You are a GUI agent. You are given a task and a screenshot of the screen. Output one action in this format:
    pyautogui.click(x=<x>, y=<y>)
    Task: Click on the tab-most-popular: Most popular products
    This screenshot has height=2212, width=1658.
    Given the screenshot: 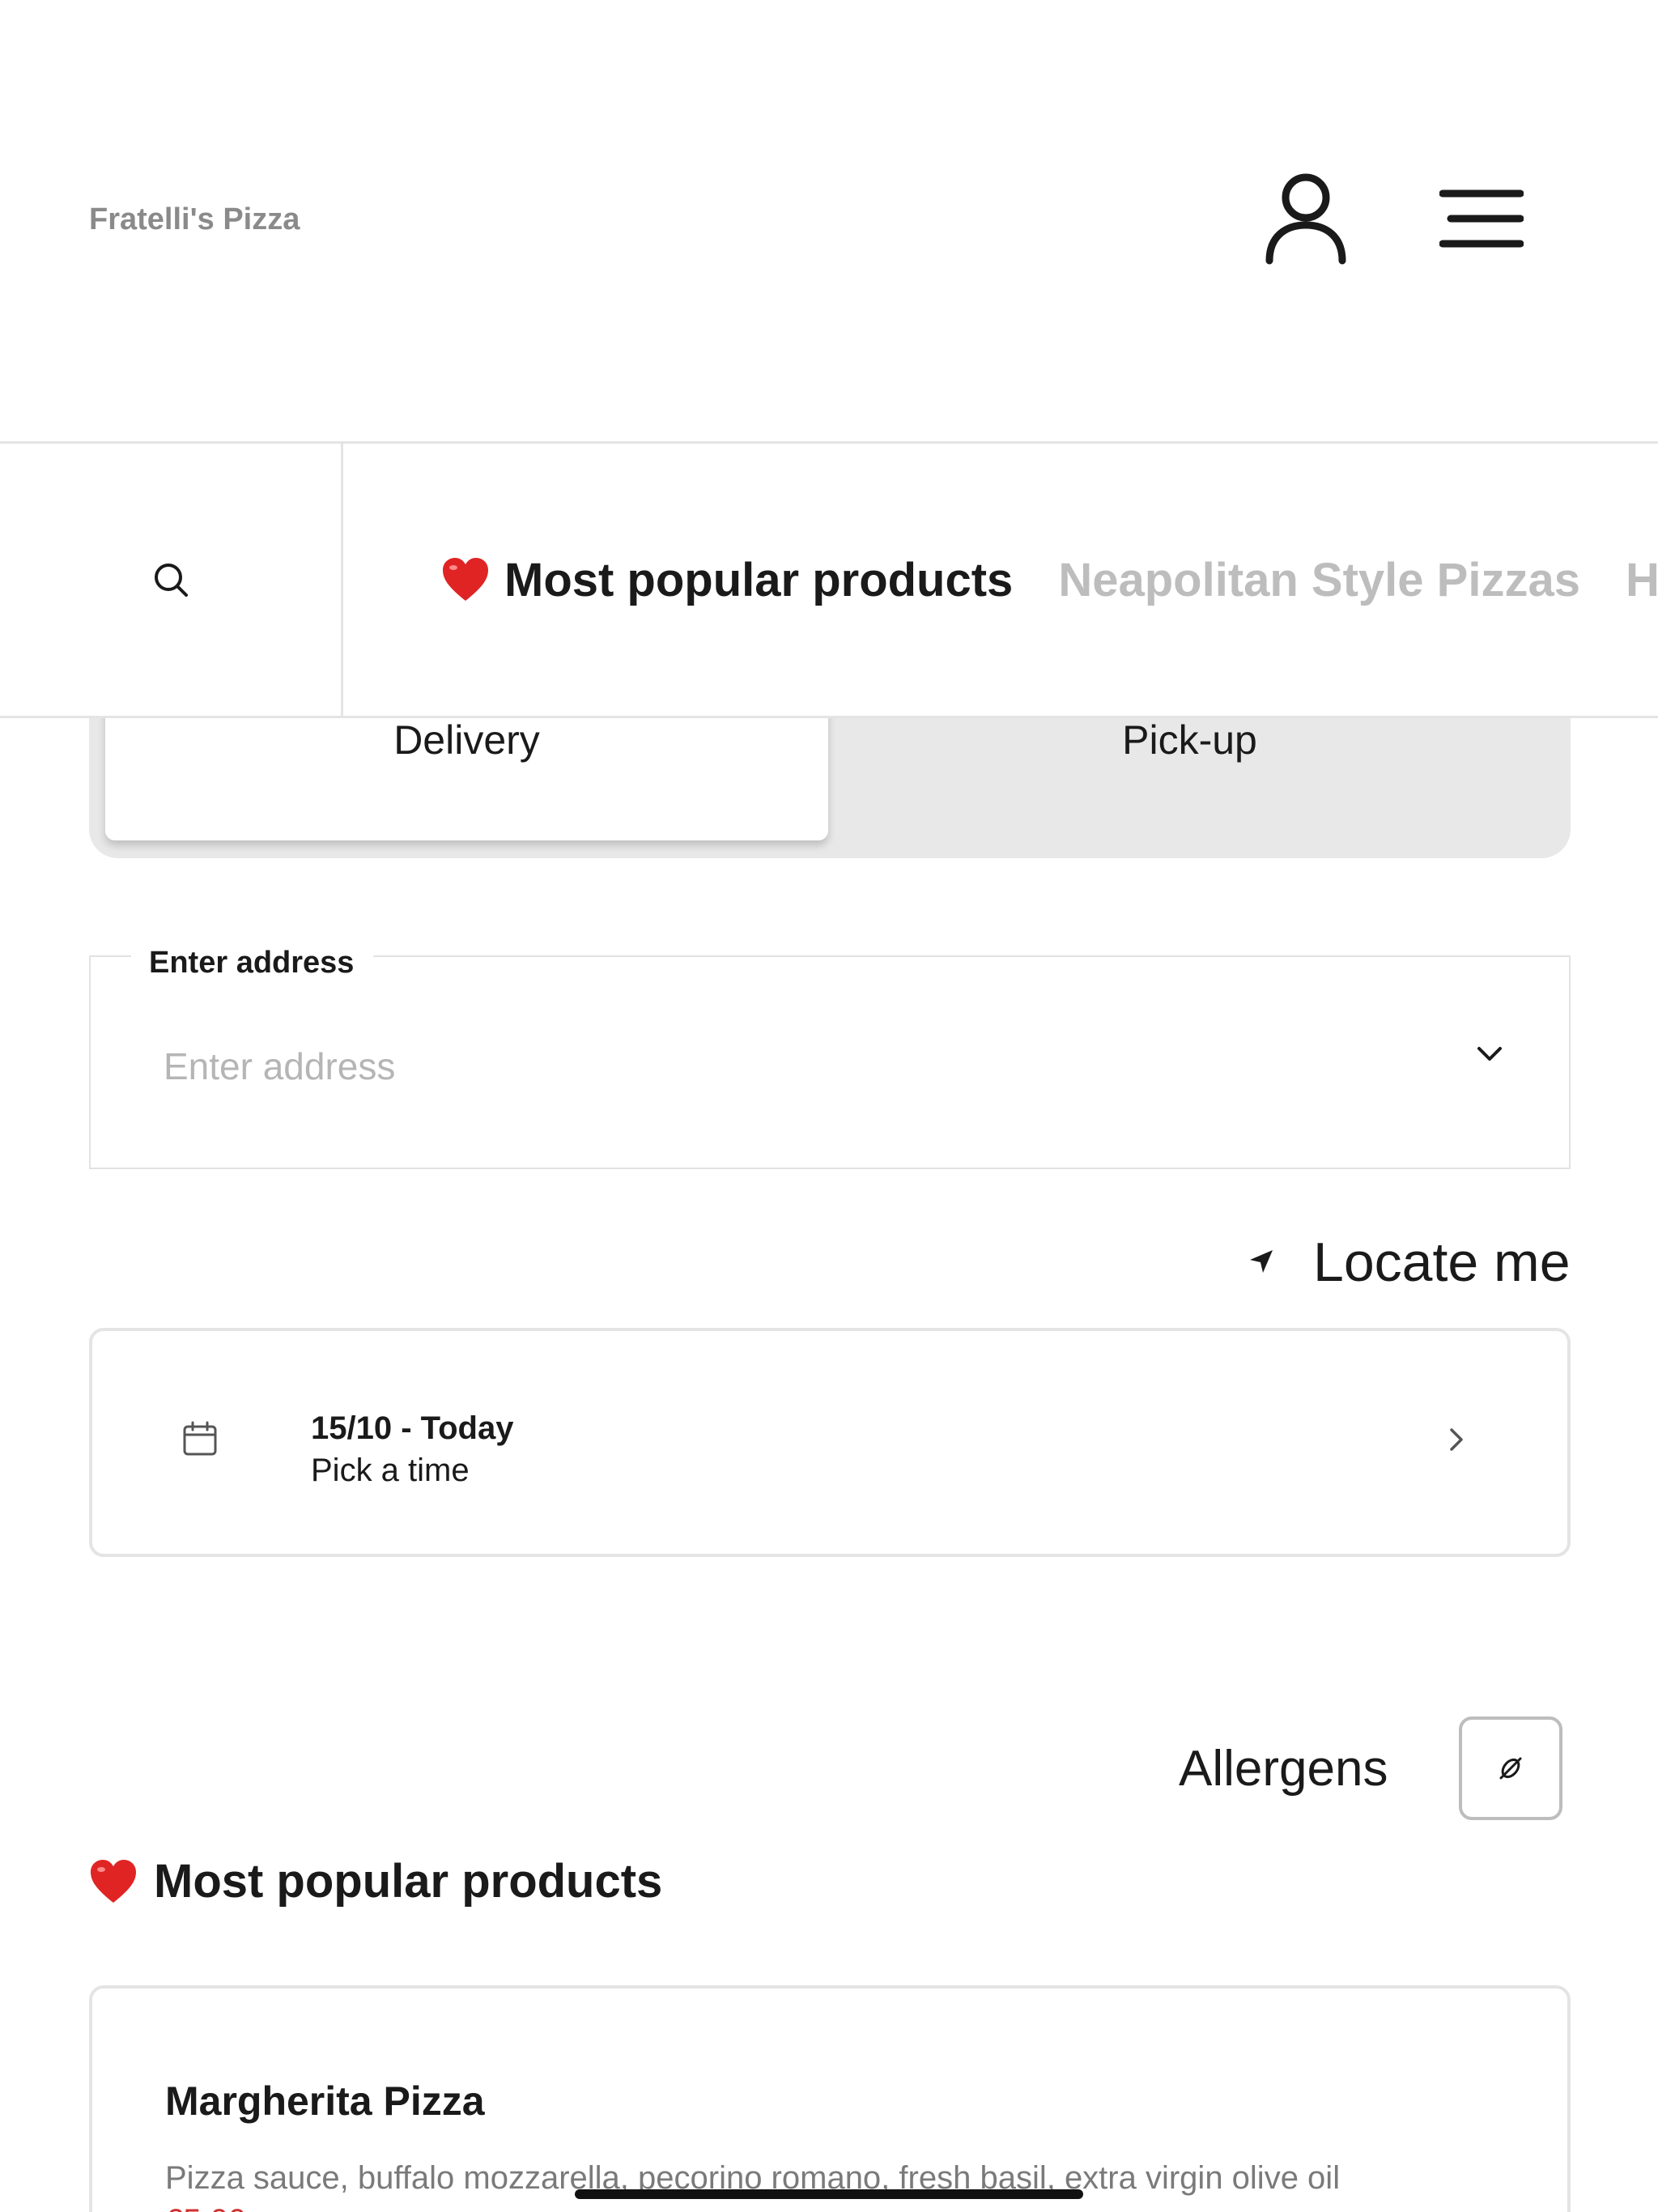 What is the action you would take?
    pyautogui.click(x=727, y=580)
    